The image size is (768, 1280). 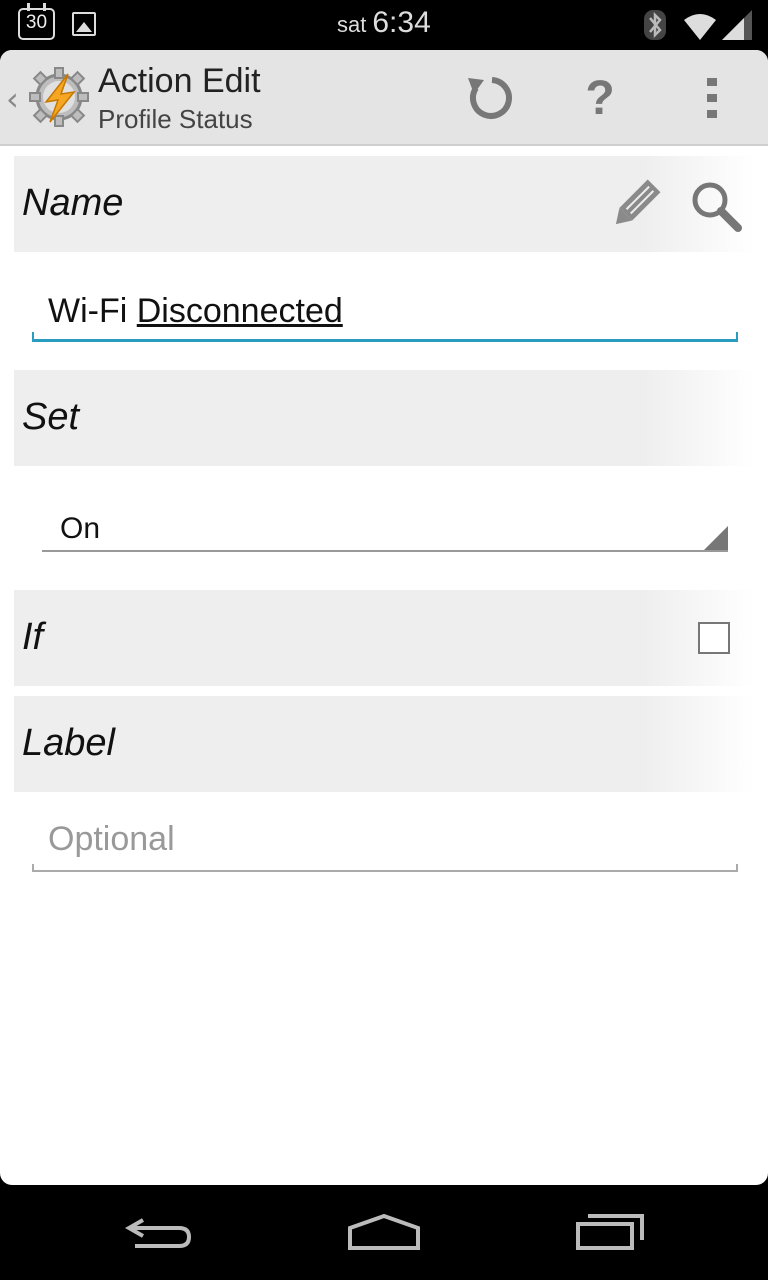 What do you see at coordinates (80, 528) in the screenshot?
I see `set-dropdown-value: On` at bounding box center [80, 528].